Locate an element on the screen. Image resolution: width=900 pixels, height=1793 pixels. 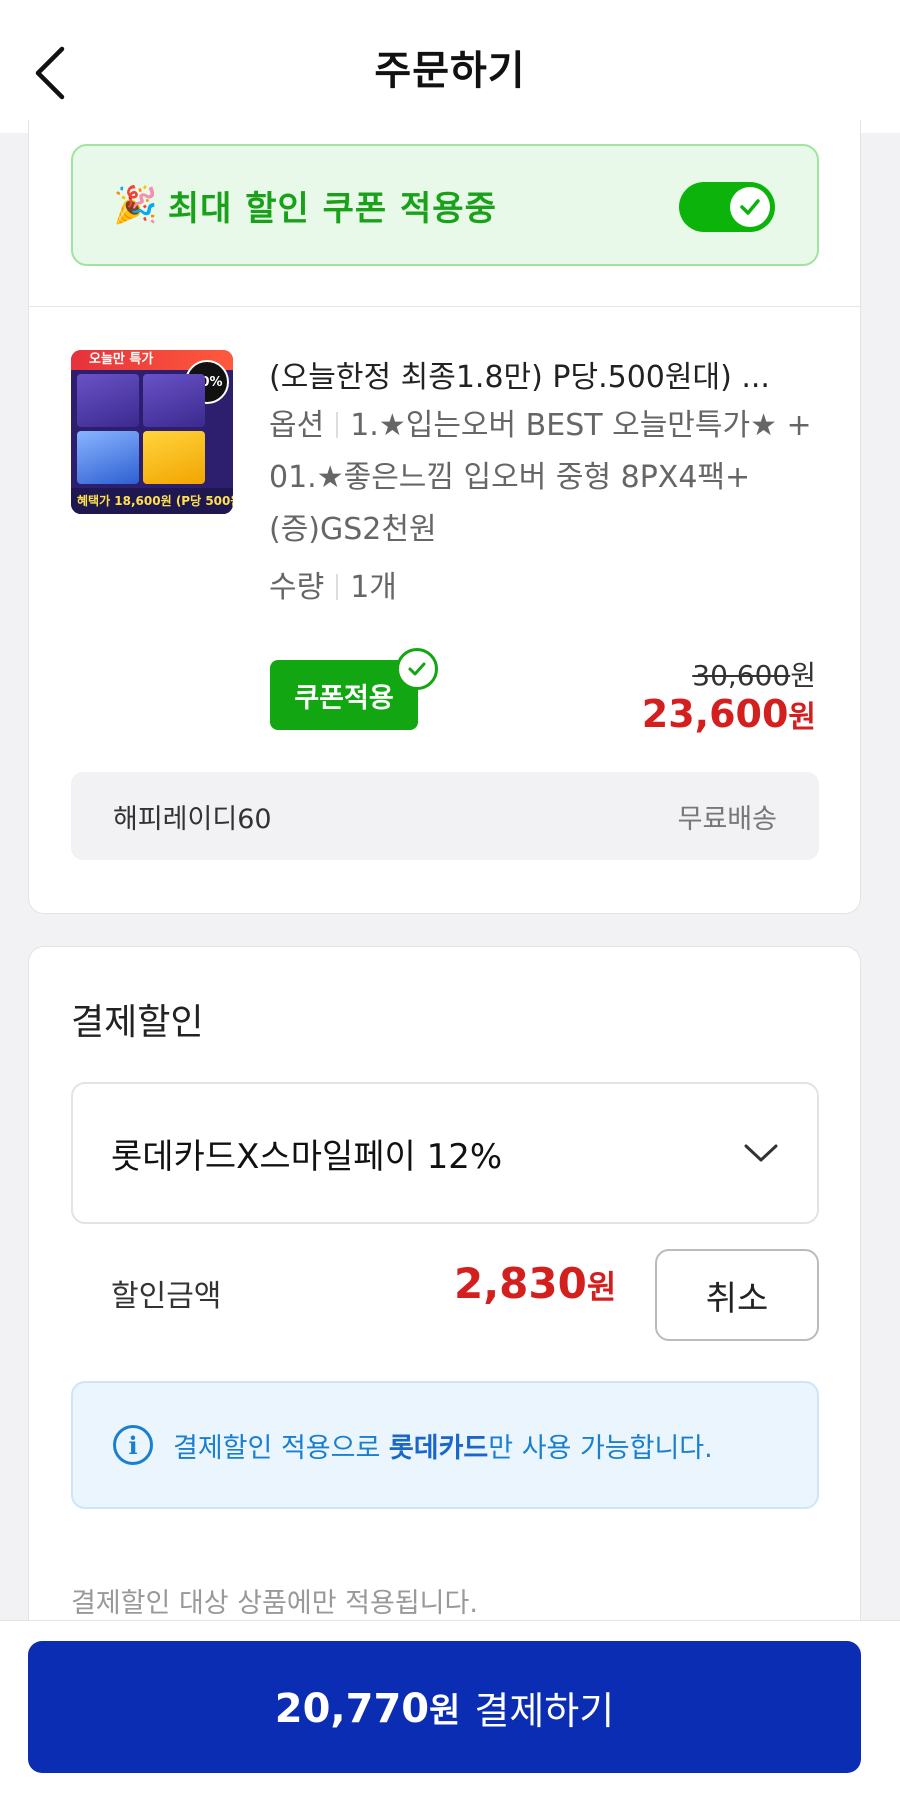
final-price: 23,600원 is located at coordinates (729, 714).